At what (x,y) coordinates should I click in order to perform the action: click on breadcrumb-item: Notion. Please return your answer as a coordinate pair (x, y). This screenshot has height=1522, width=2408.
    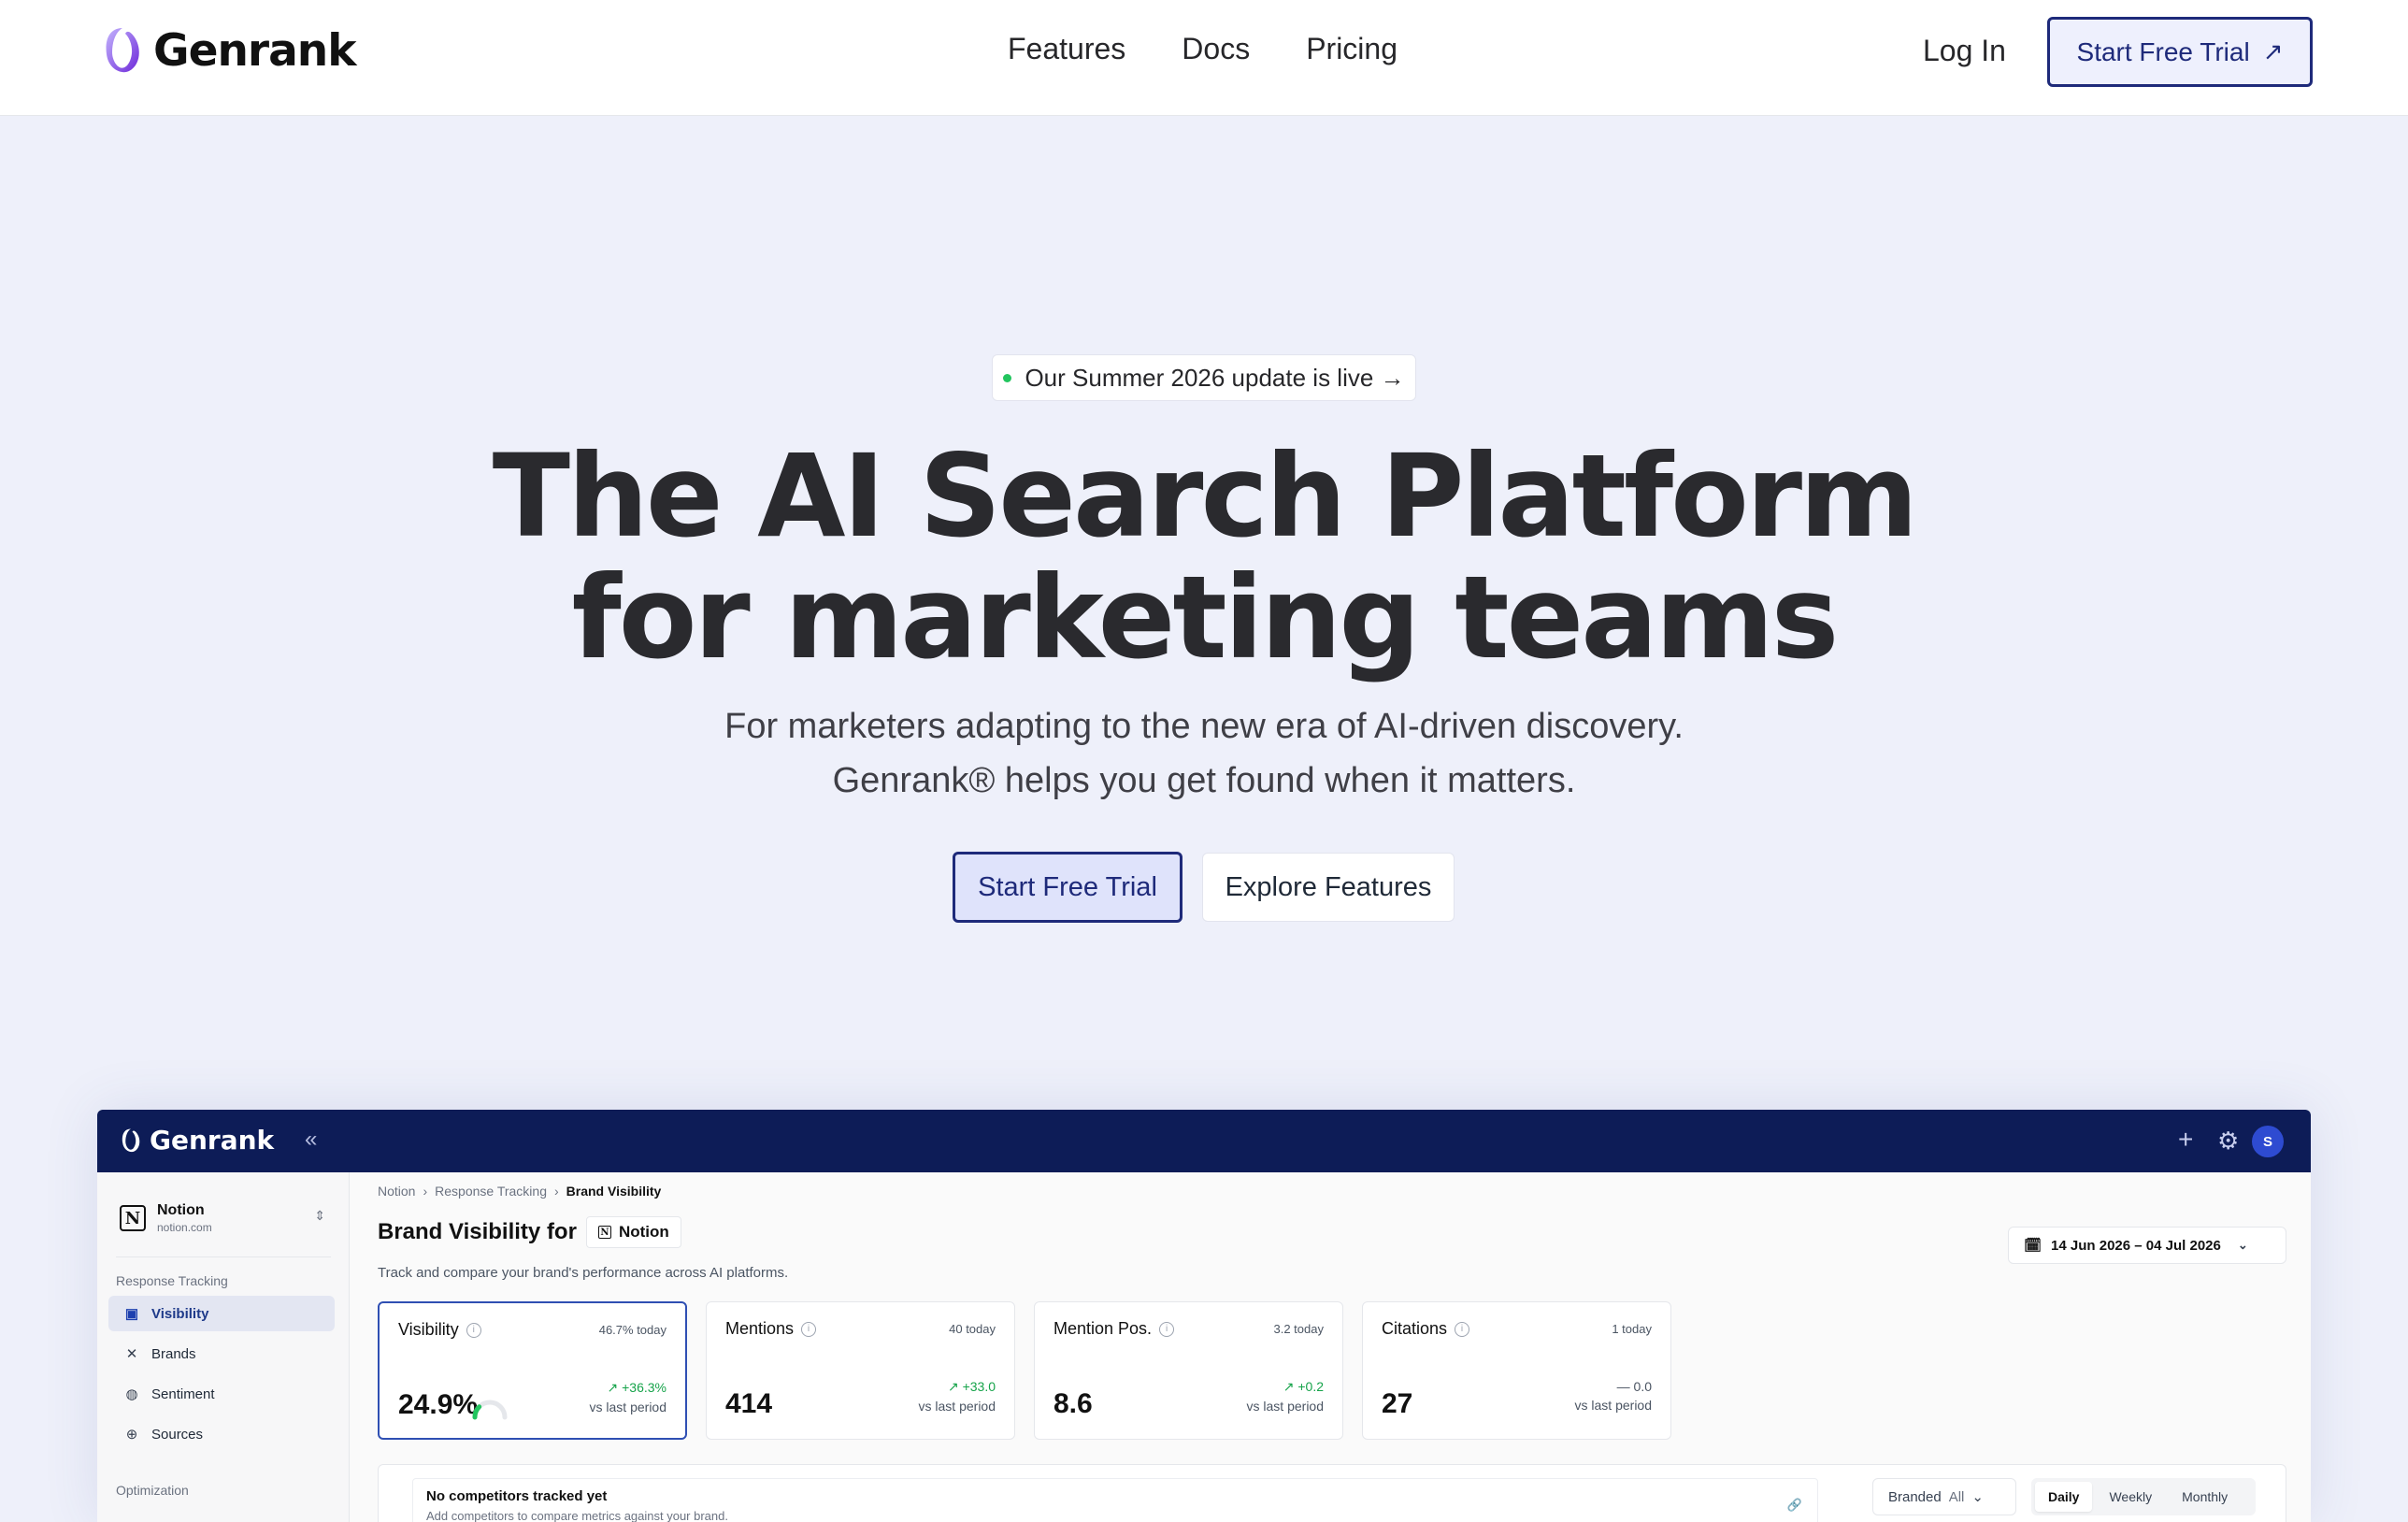
    Looking at the image, I should click on (396, 1191).